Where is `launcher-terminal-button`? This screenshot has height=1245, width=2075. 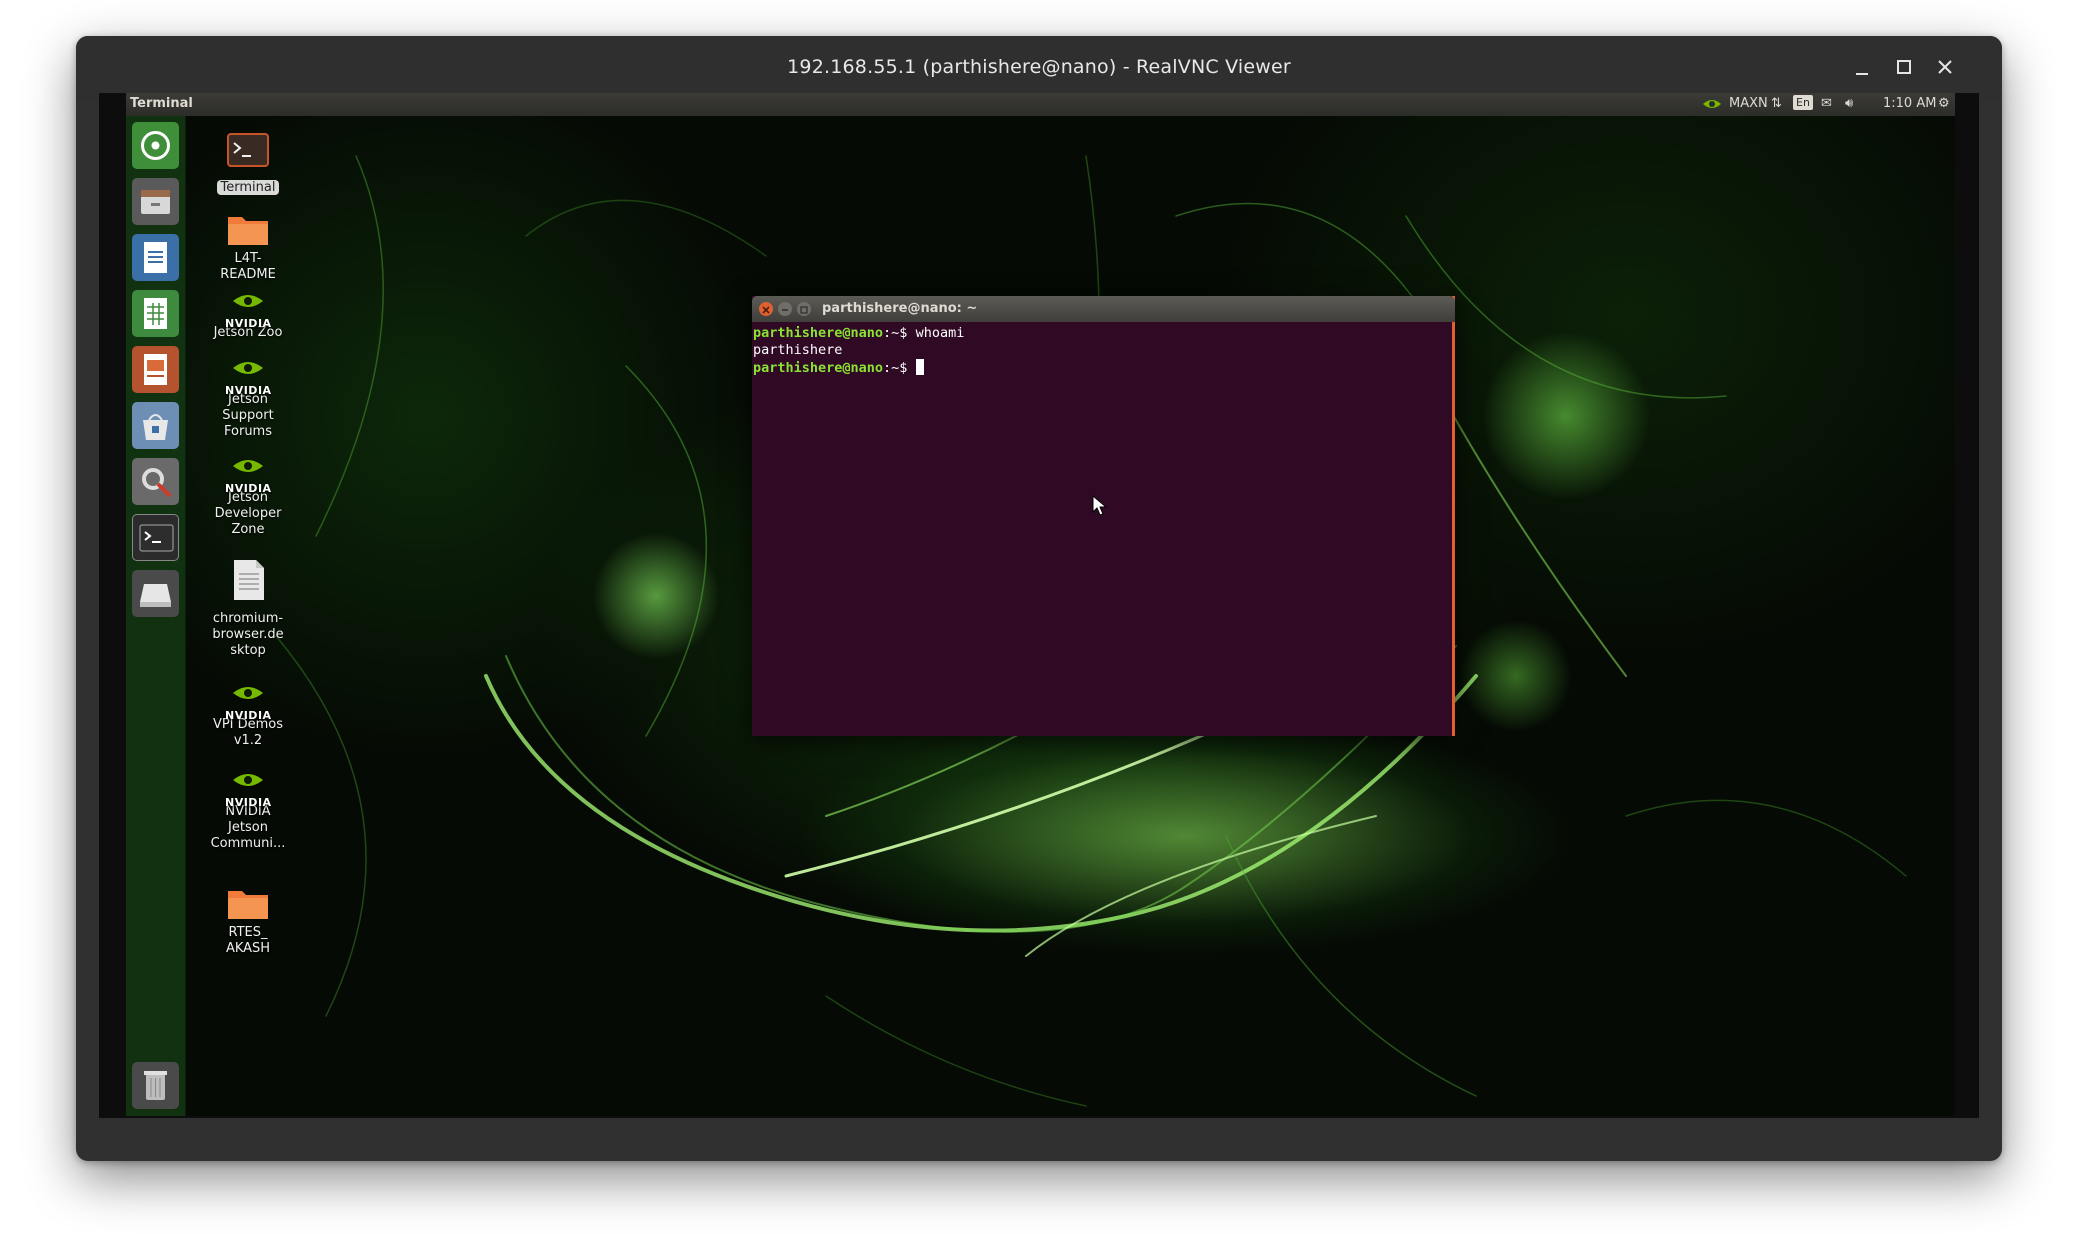 launcher-terminal-button is located at coordinates (155, 537).